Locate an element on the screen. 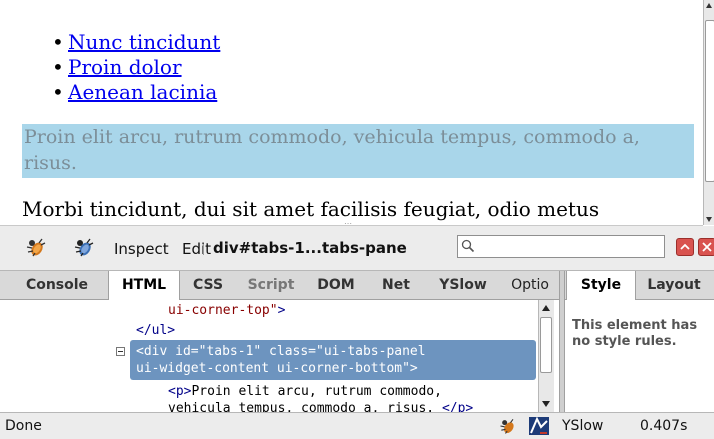  search-input is located at coordinates (568, 246).